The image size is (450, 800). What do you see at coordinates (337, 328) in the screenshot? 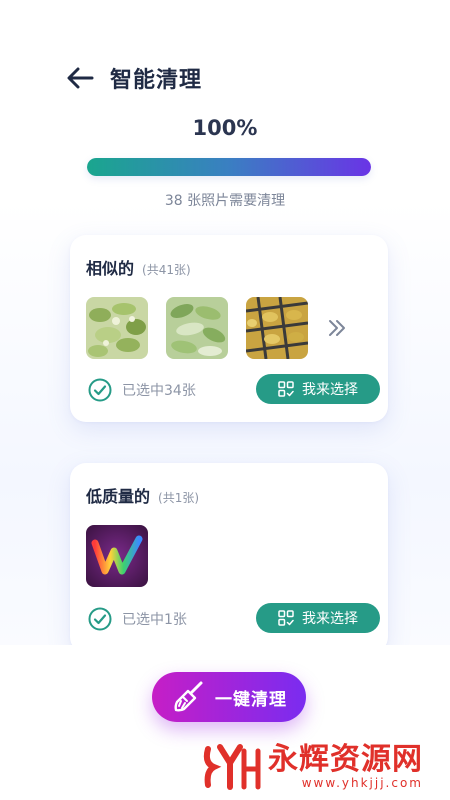
I see `more-photos-icon` at bounding box center [337, 328].